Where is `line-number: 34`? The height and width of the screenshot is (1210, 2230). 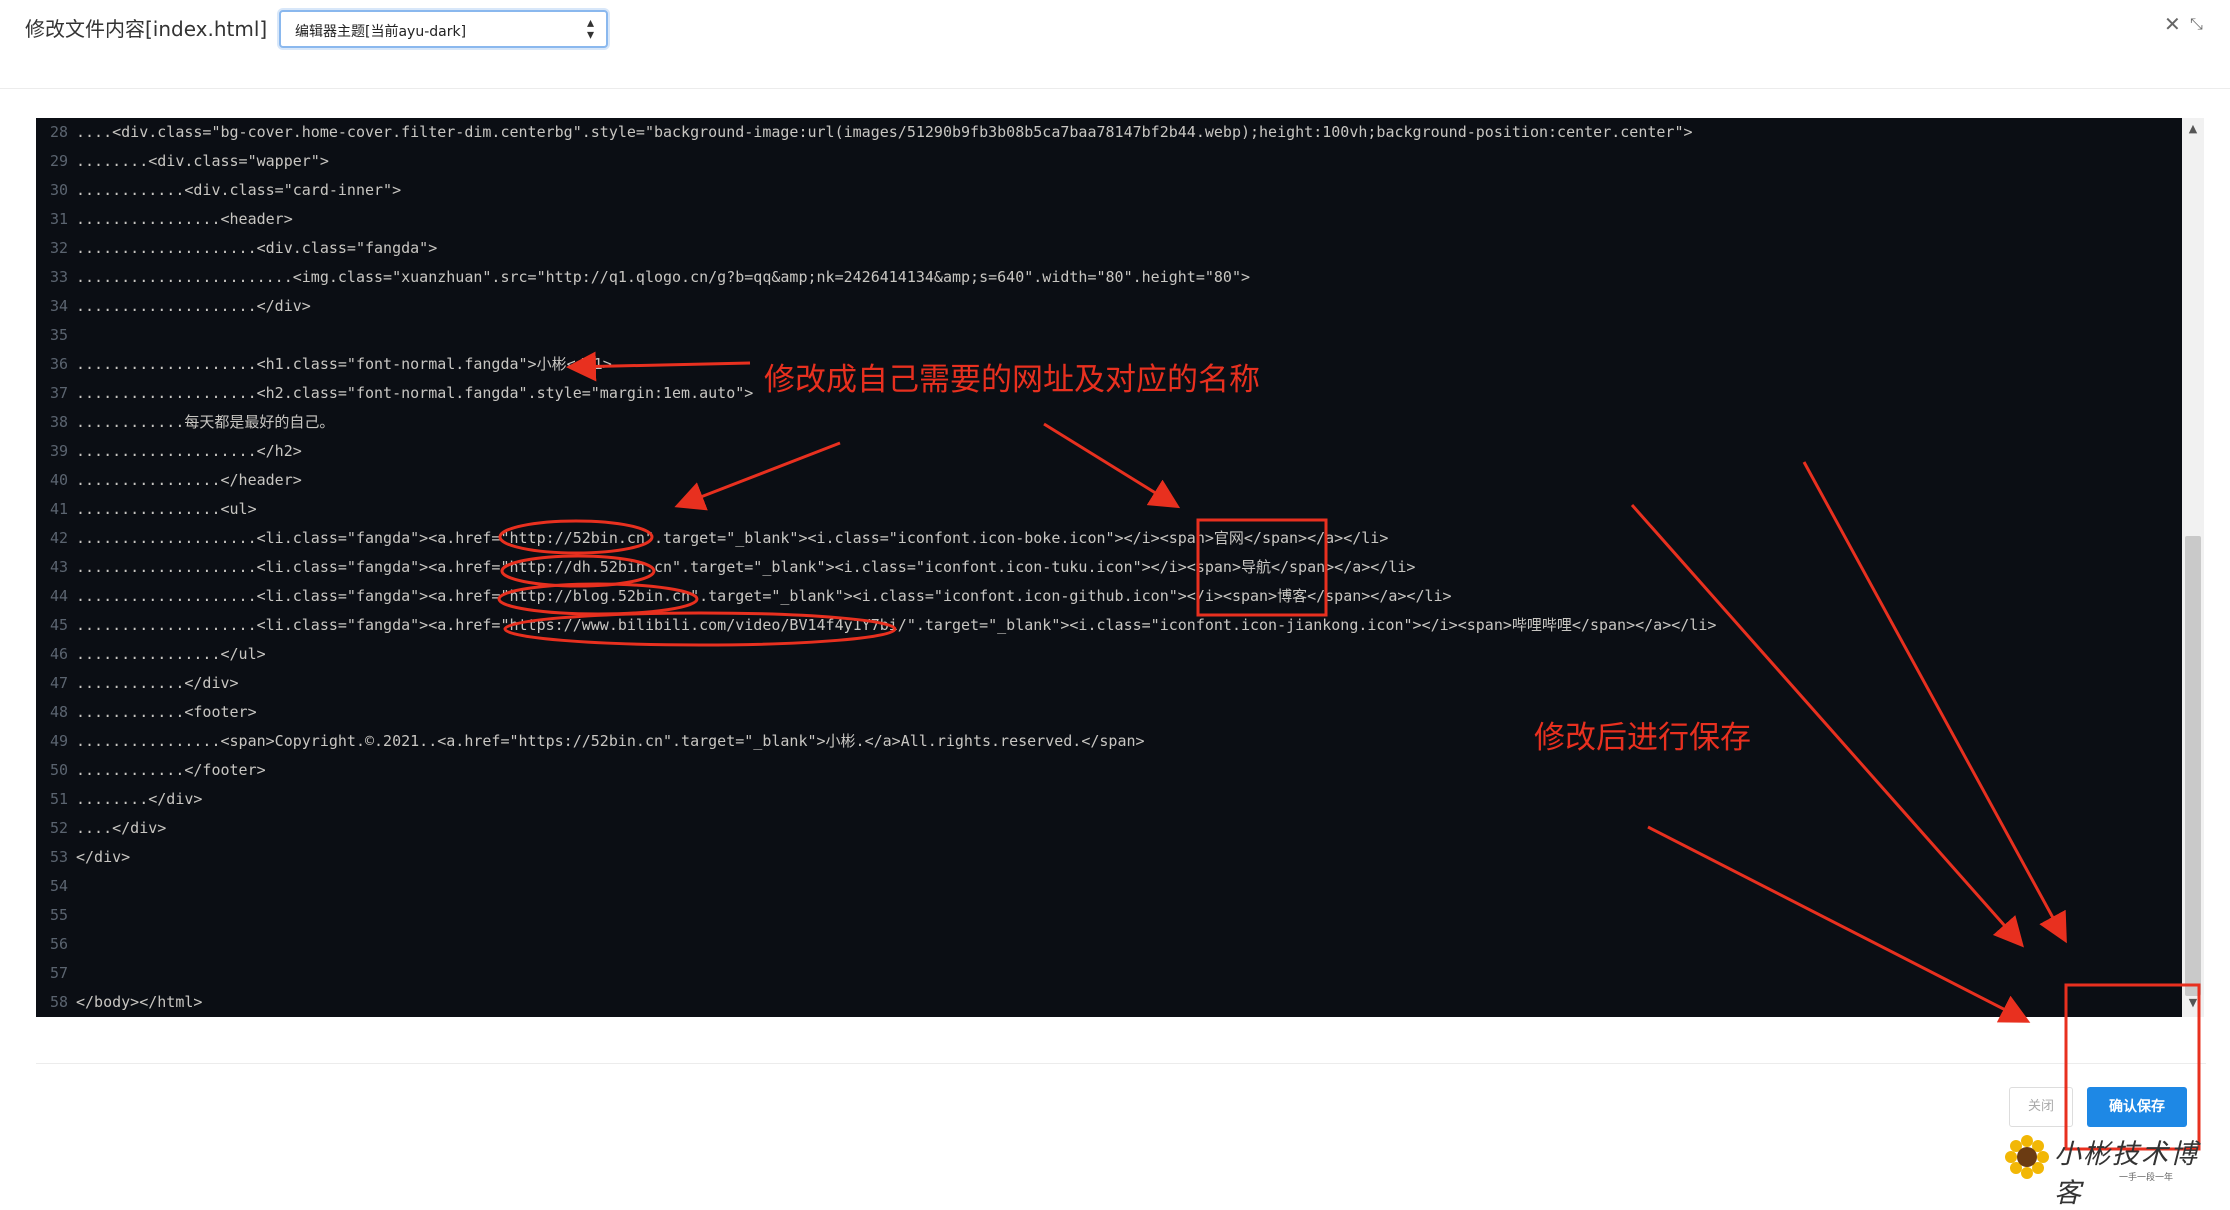
line-number: 34 is located at coordinates (58, 306).